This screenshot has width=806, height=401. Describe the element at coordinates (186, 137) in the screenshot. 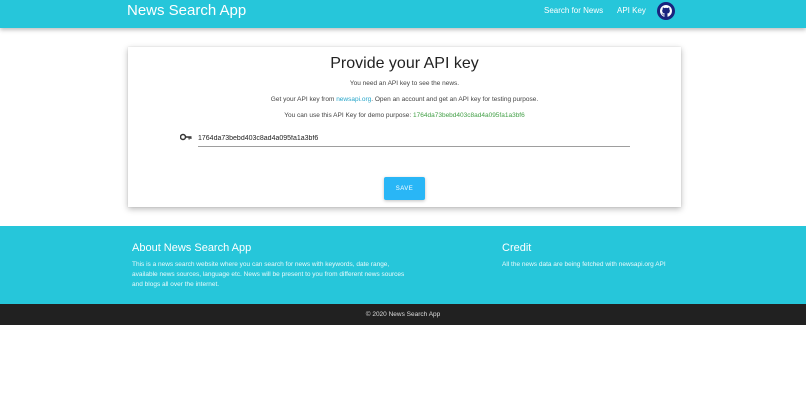

I see `key-icon` at that location.